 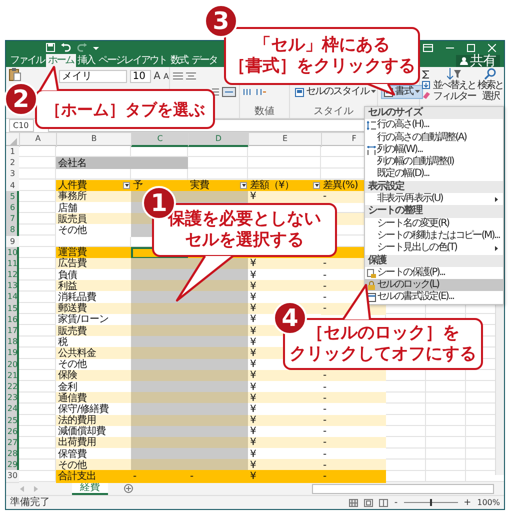 What do you see at coordinates (93, 353) in the screenshot?
I see `table-cell: 公共料金` at bounding box center [93, 353].